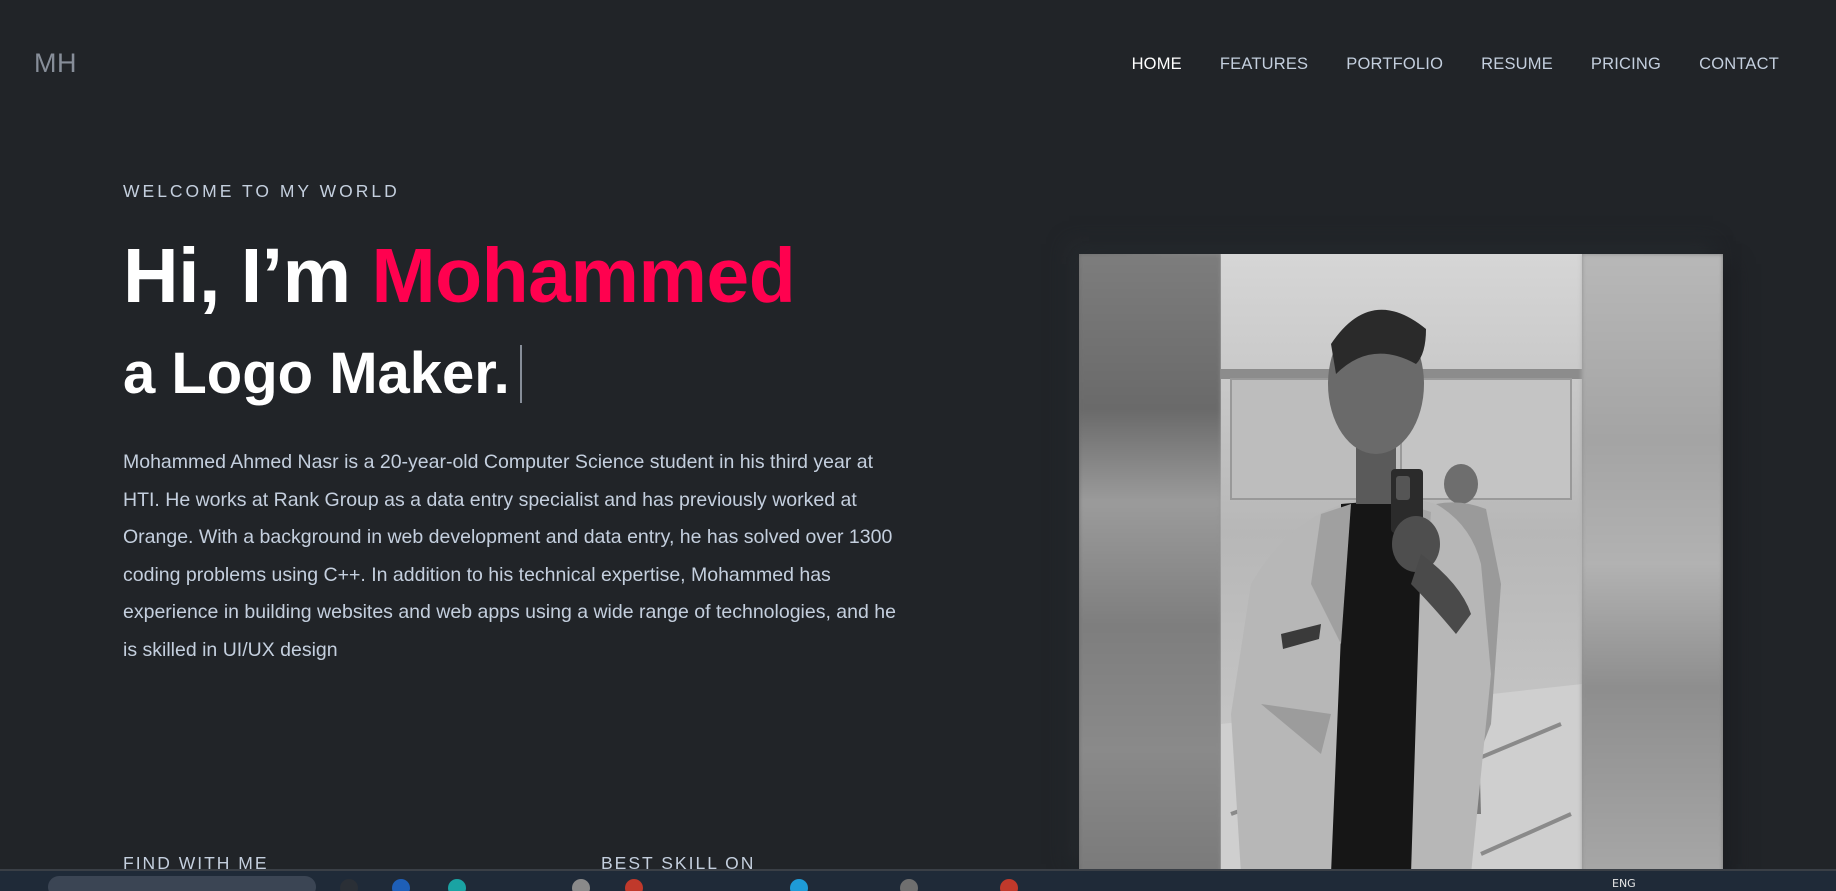  Describe the element at coordinates (1739, 64) in the screenshot. I see `nav-contact: CONTACT` at that location.